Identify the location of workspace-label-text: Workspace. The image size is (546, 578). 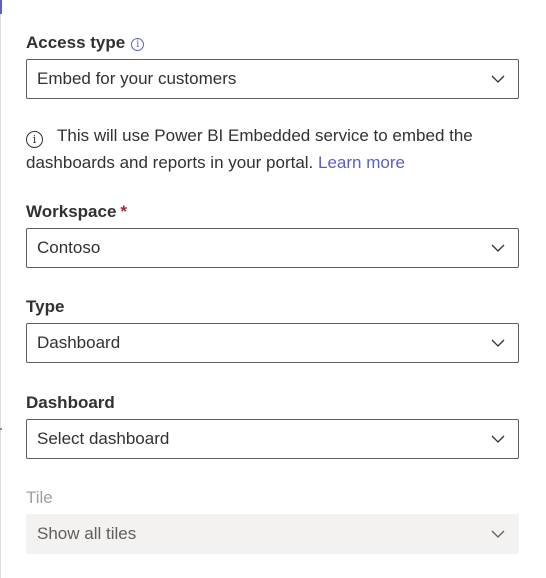
(71, 211).